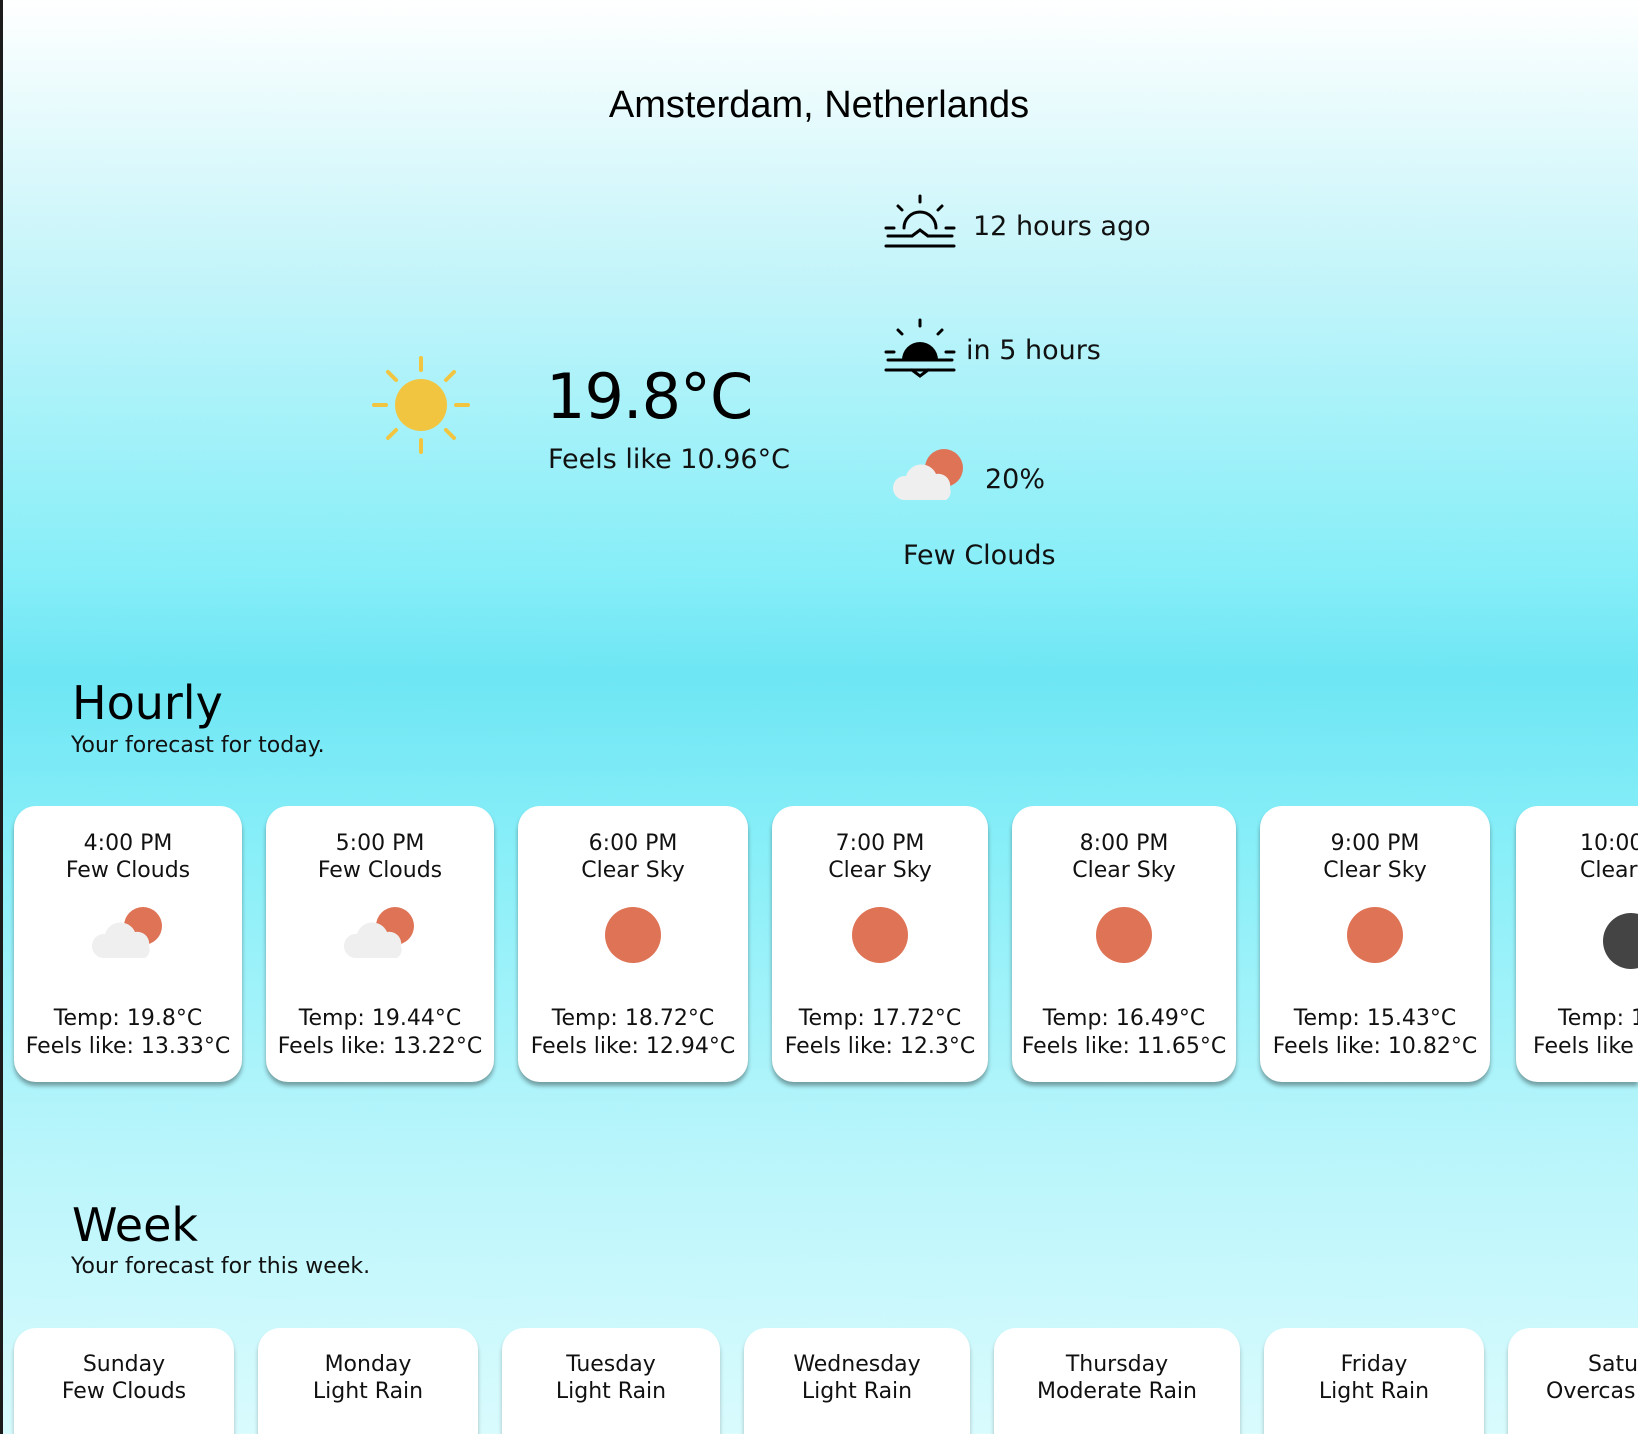 This screenshot has height=1434, width=1638. What do you see at coordinates (920, 348) in the screenshot?
I see `sunset-icon` at bounding box center [920, 348].